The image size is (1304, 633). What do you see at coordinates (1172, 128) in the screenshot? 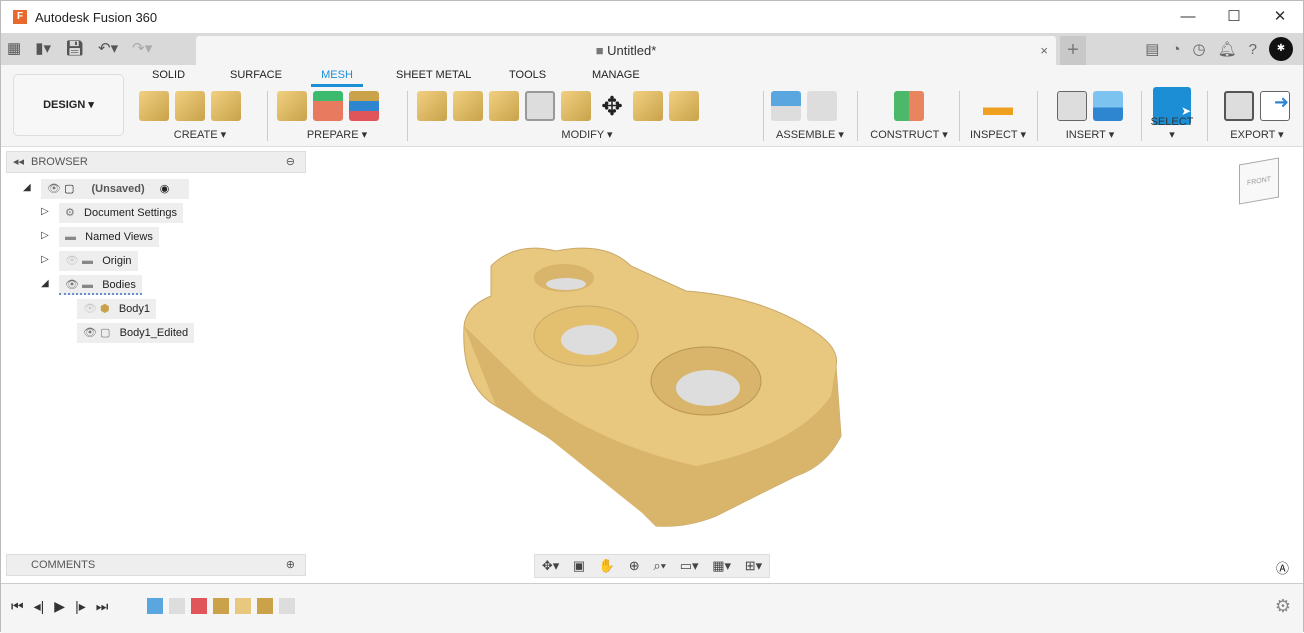
I see `select-menu: SELECT ▾` at bounding box center [1172, 128].